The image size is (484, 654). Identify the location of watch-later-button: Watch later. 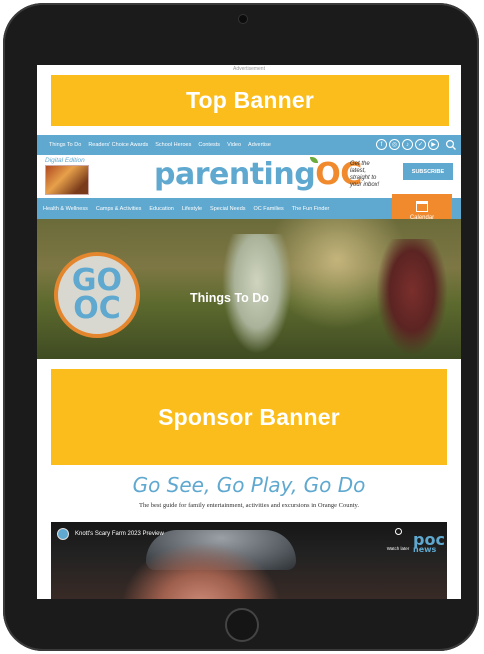
(398, 541).